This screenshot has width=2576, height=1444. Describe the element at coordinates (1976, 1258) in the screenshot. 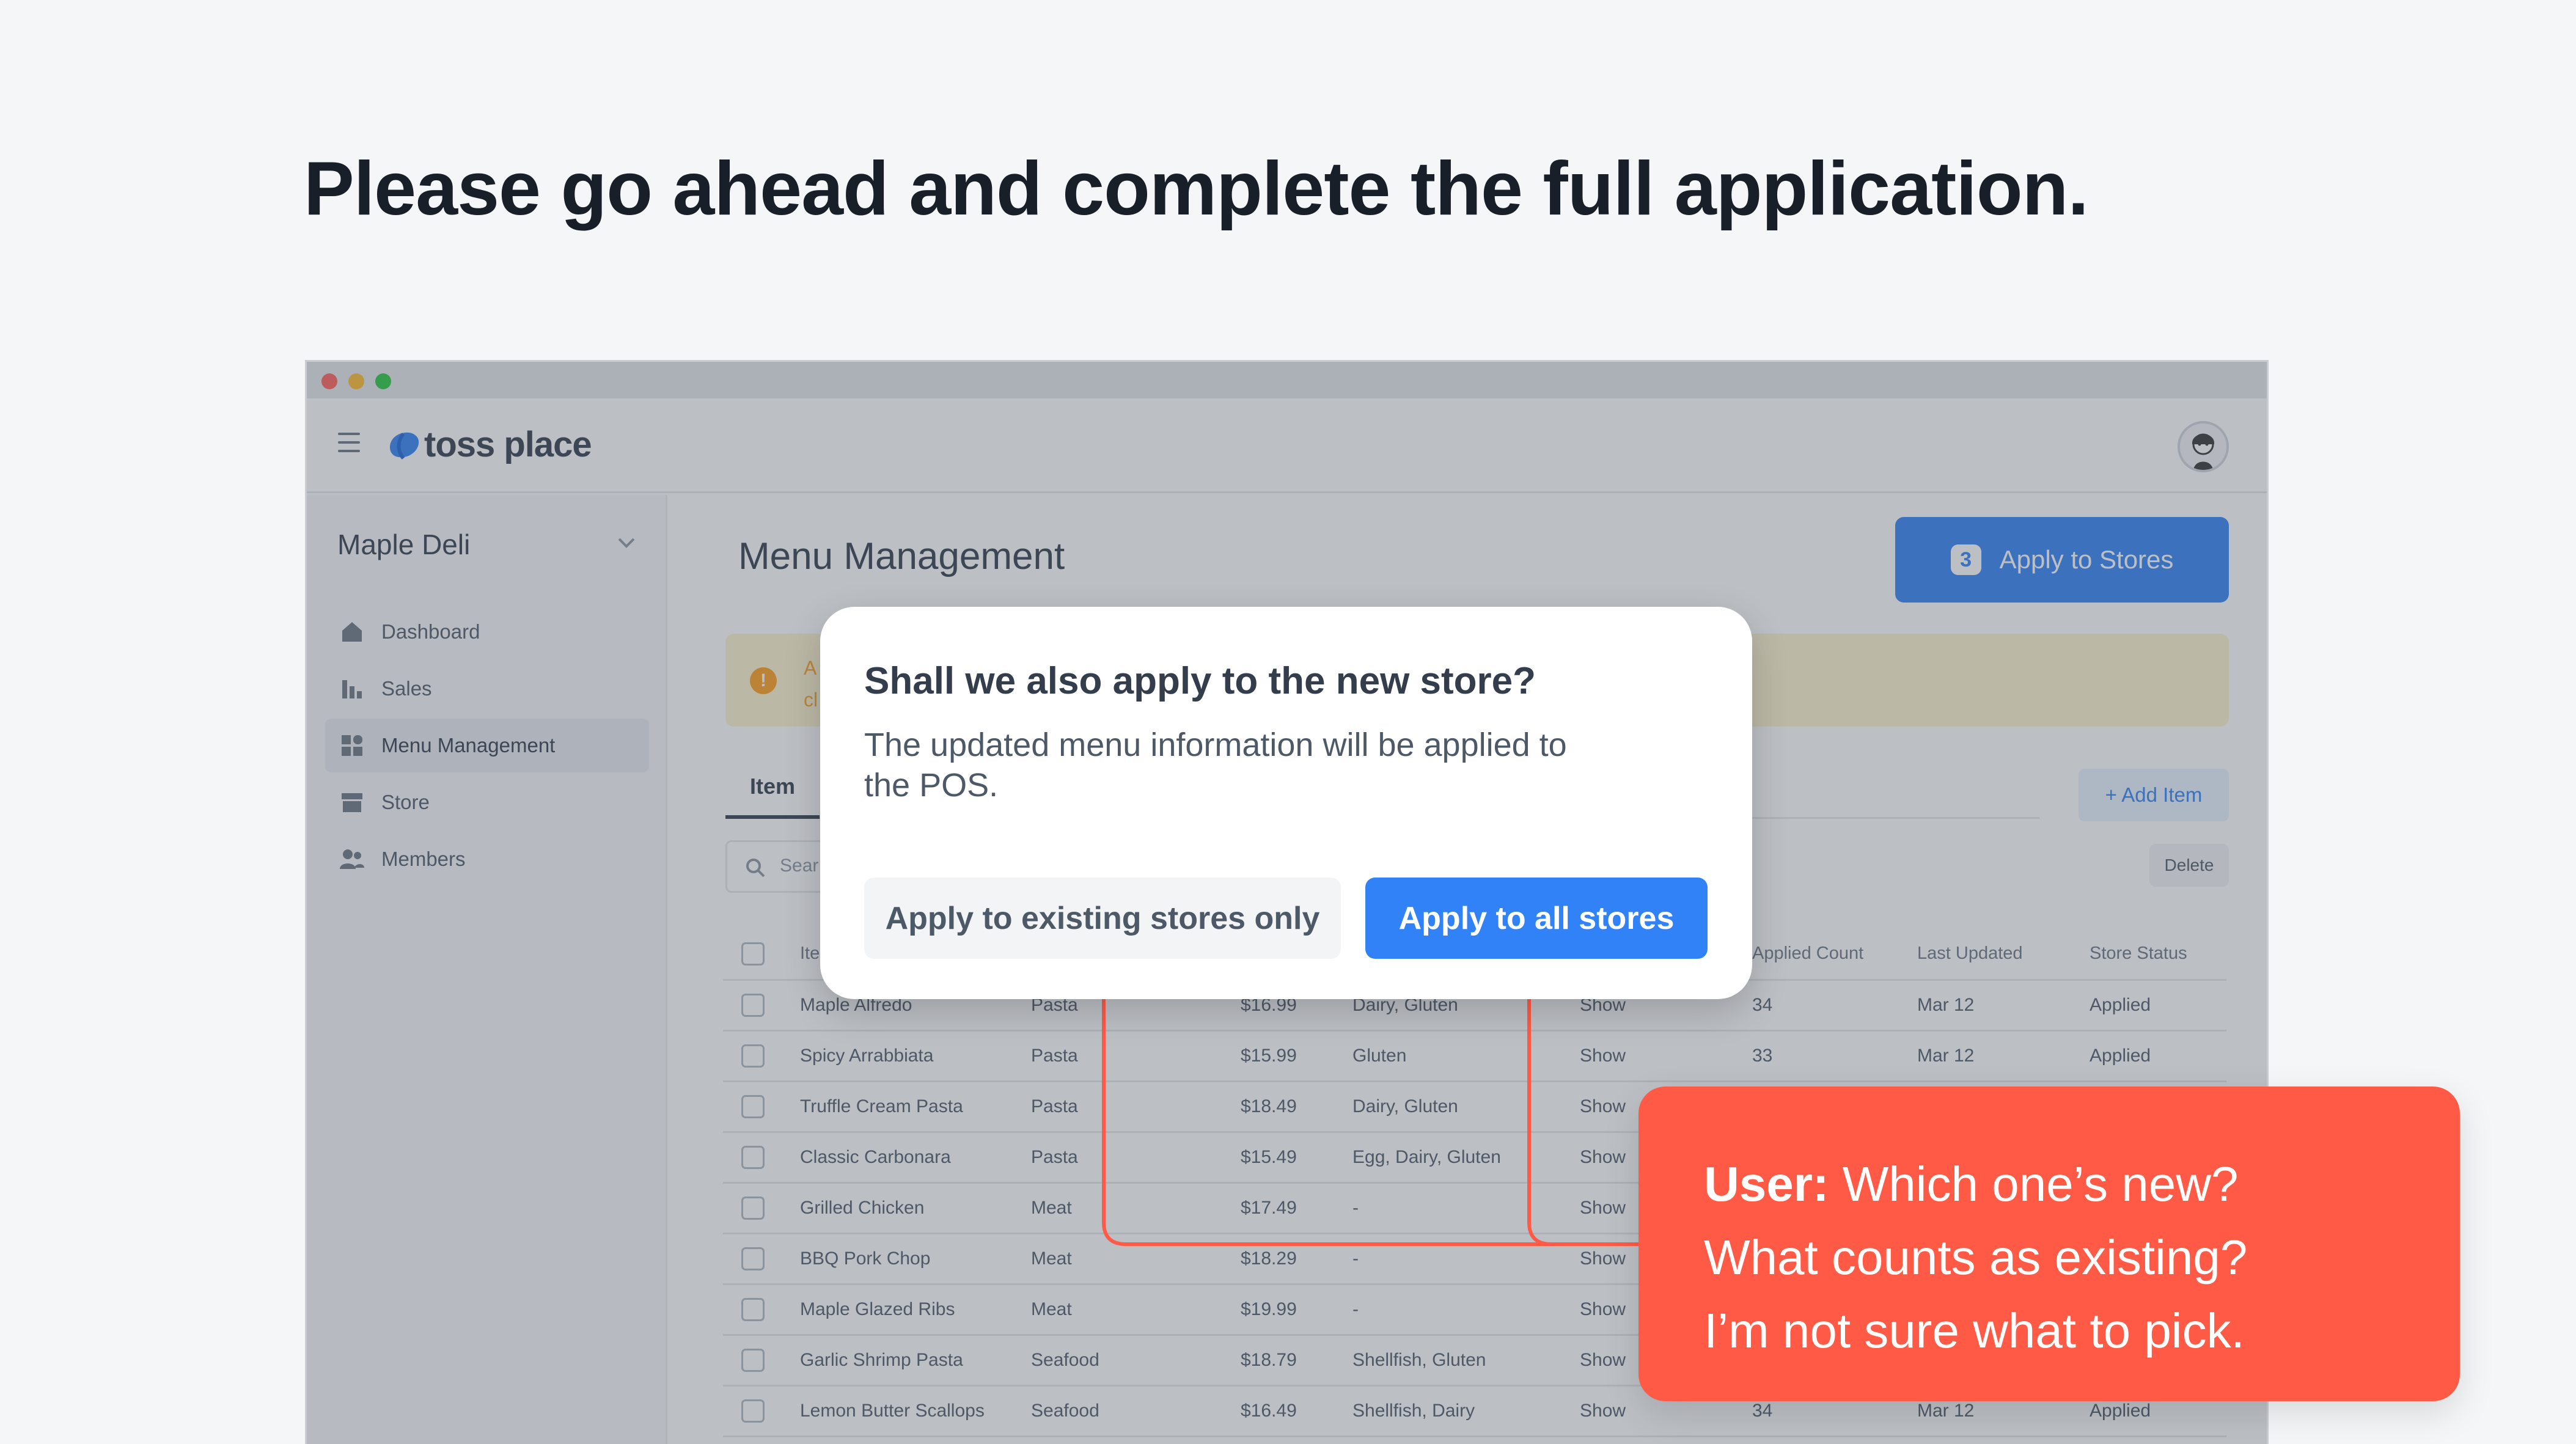

I see `callout-line-2: What counts as existing?` at that location.